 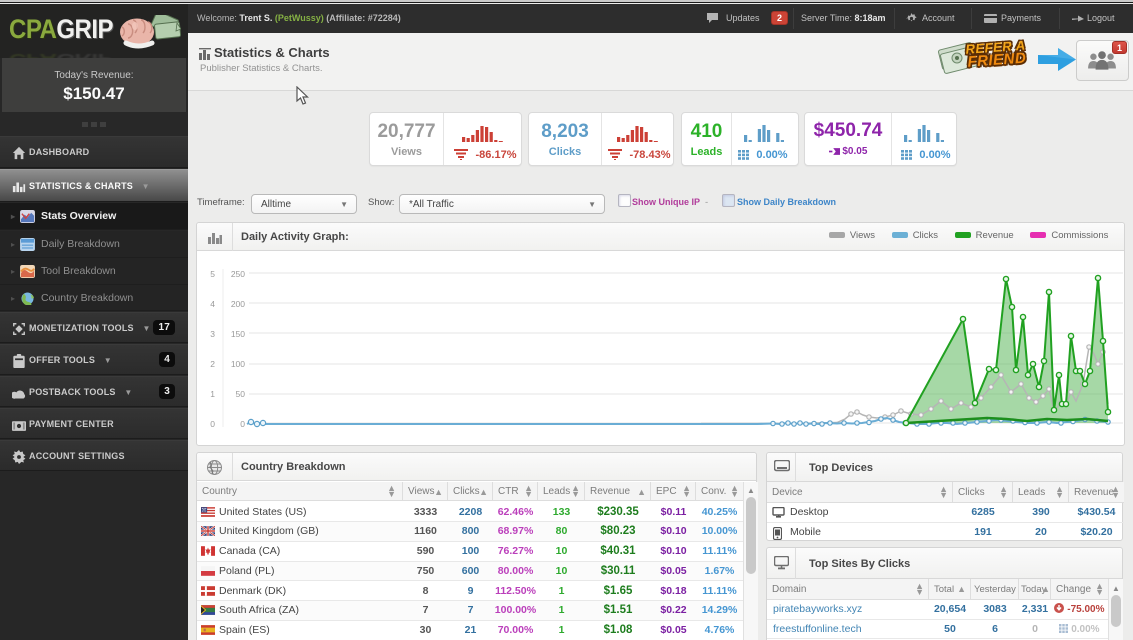 I want to click on svg-text: 100, so click(x=238, y=364).